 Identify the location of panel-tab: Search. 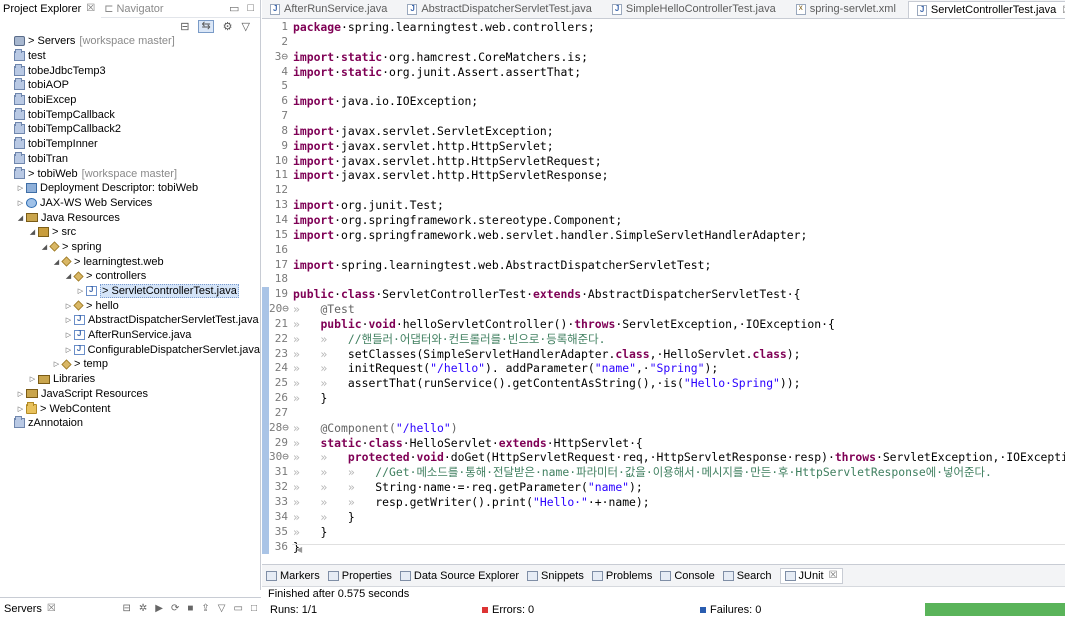
(747, 576).